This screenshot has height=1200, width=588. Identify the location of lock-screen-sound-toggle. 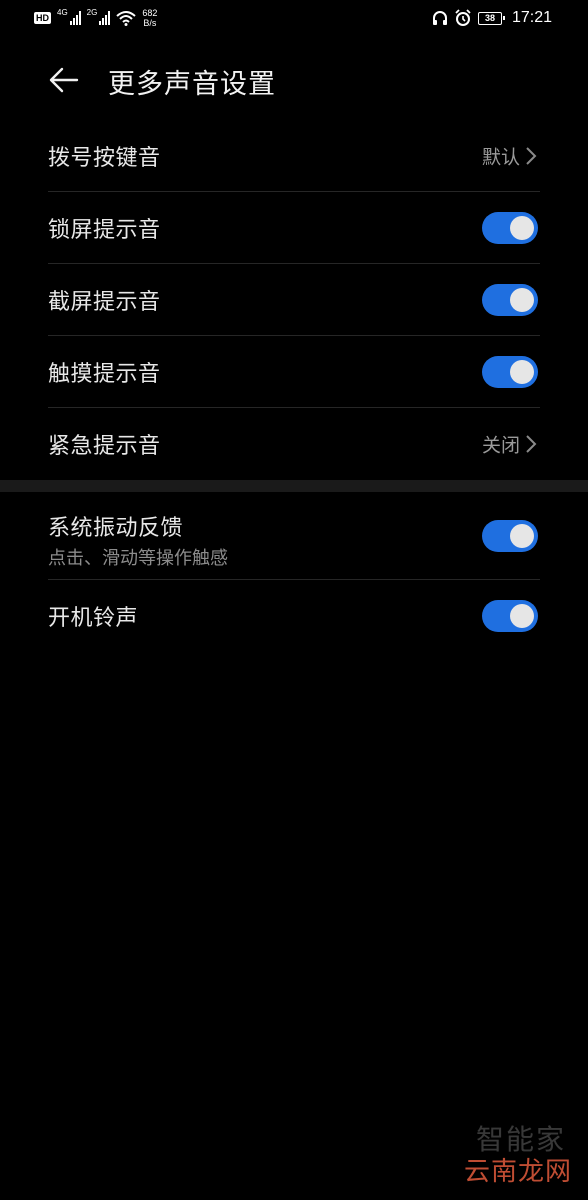
(510, 227).